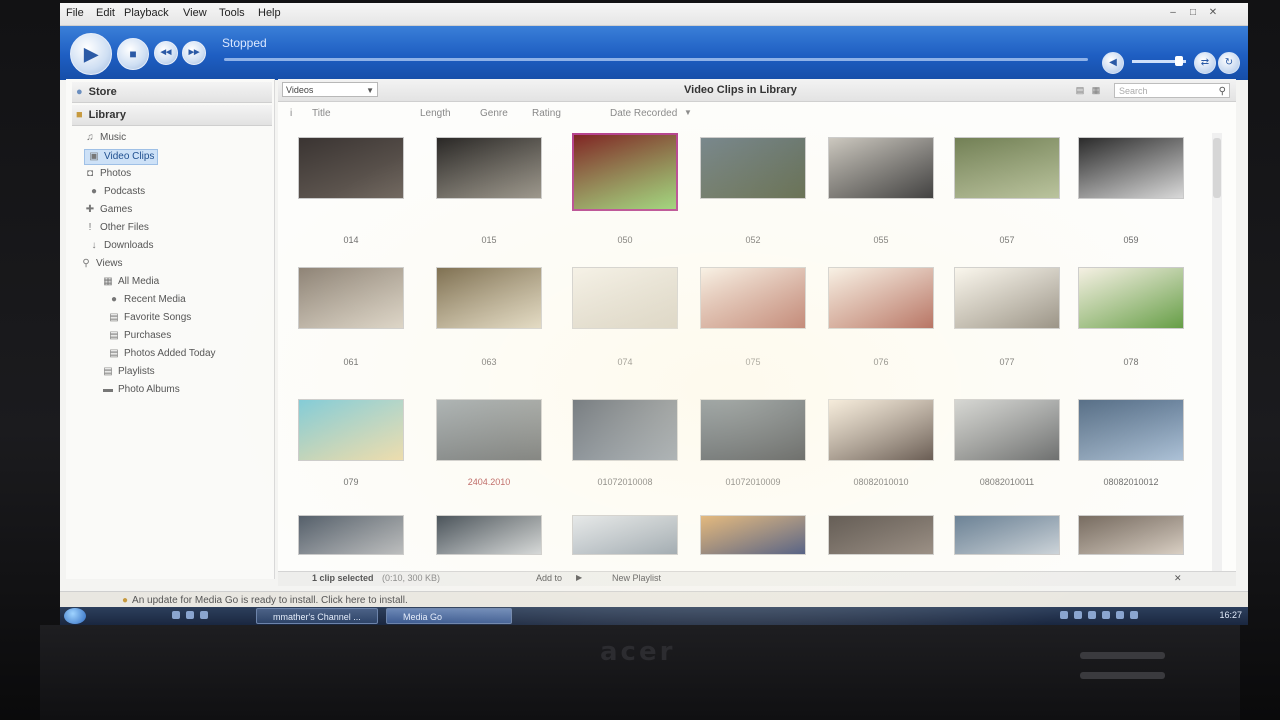 Image resolution: width=1280 pixels, height=720 pixels. Describe the element at coordinates (121, 246) in the screenshot. I see `sidebar-item-downloads: ↓ Downloads` at that location.